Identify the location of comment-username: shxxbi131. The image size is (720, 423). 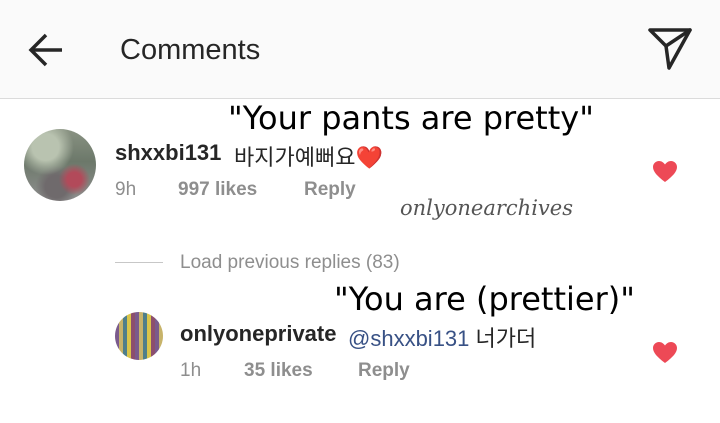
(168, 153).